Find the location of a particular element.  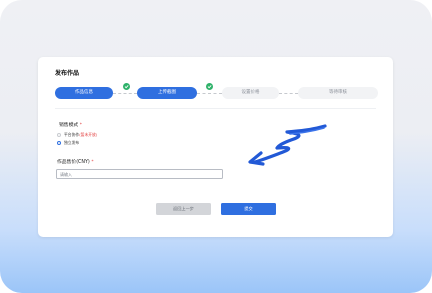

price-input: 请输入 is located at coordinates (139, 174).